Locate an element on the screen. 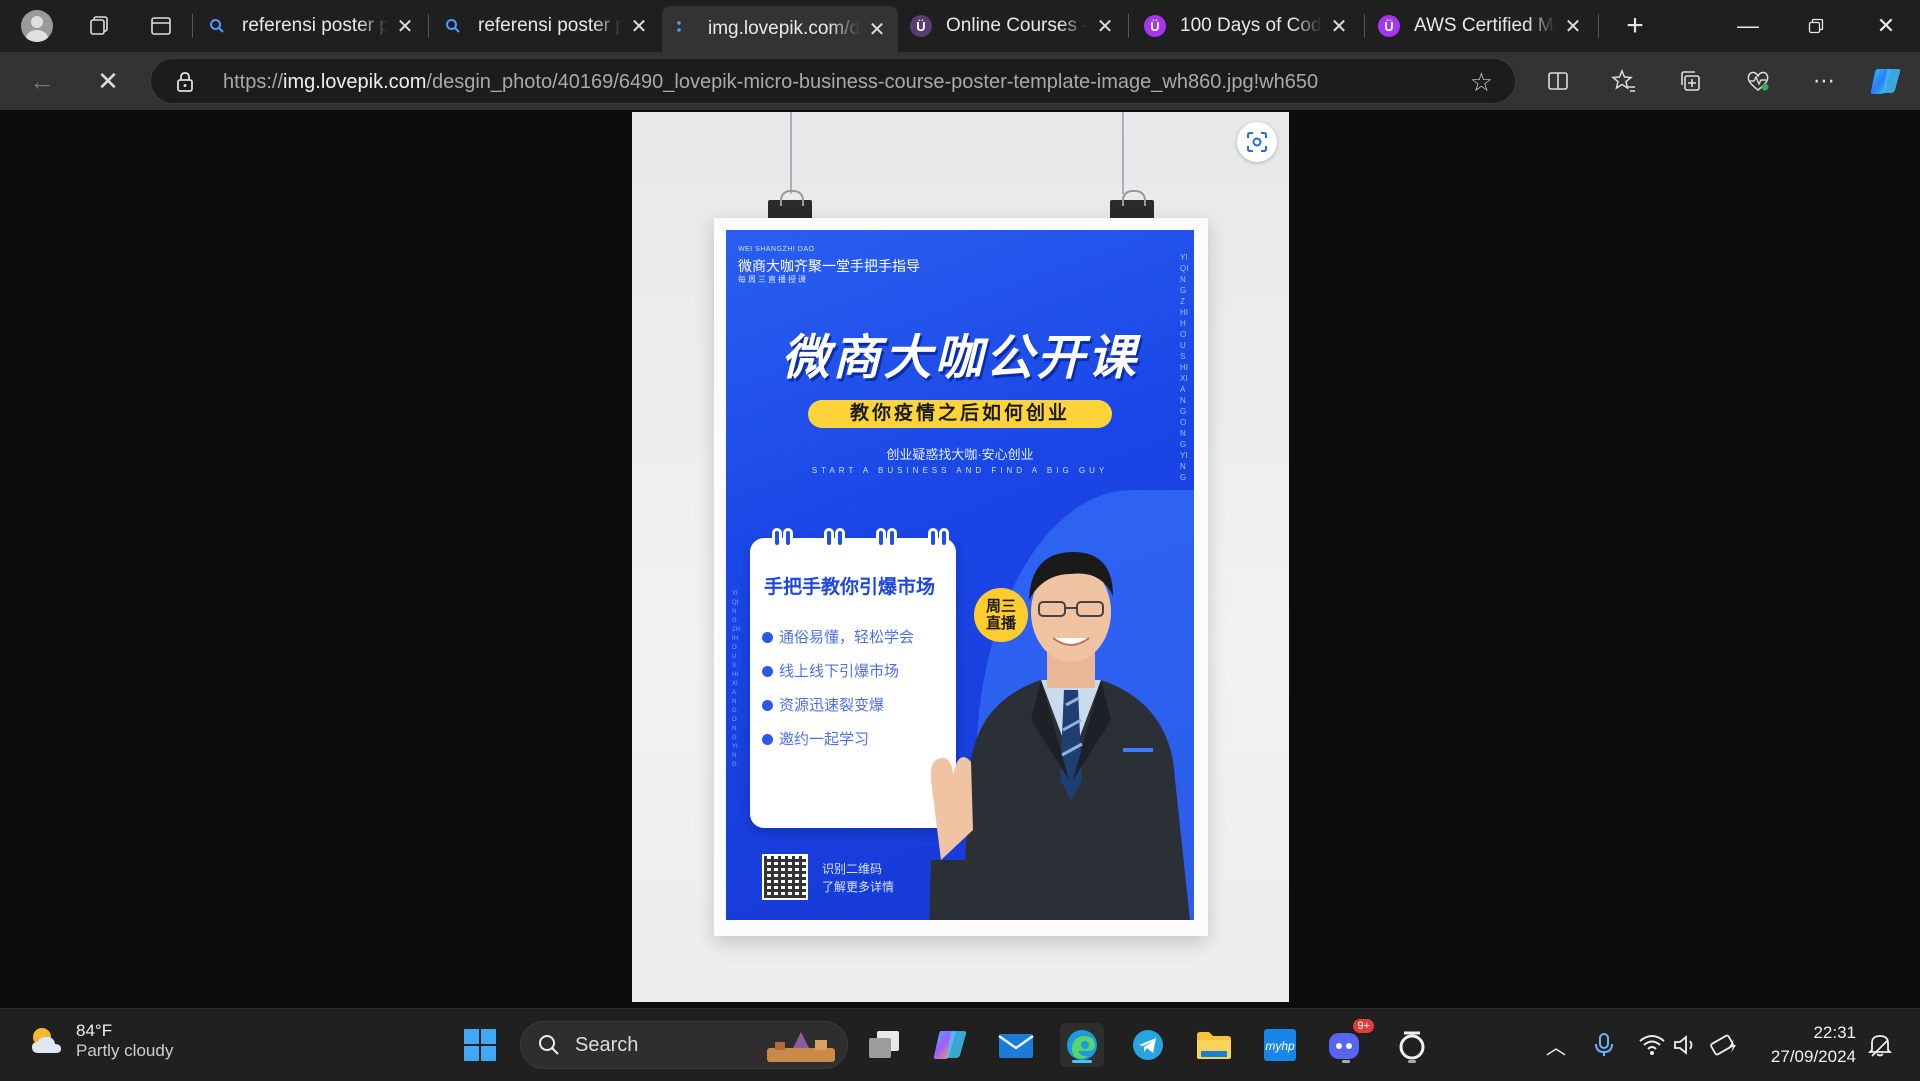  task-view-icon is located at coordinates (884, 1044).